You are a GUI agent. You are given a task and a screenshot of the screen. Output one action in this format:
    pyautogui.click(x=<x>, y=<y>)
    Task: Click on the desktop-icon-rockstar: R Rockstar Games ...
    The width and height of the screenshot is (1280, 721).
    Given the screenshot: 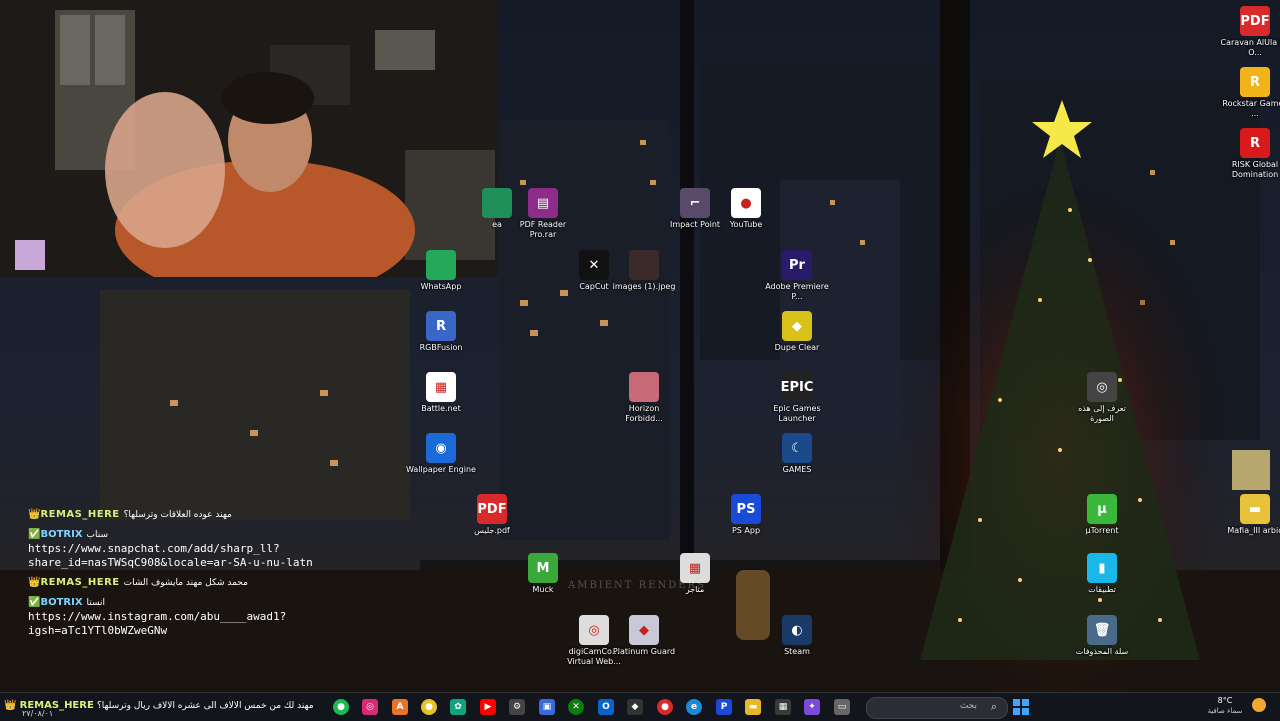 What is the action you would take?
    pyautogui.click(x=1251, y=93)
    